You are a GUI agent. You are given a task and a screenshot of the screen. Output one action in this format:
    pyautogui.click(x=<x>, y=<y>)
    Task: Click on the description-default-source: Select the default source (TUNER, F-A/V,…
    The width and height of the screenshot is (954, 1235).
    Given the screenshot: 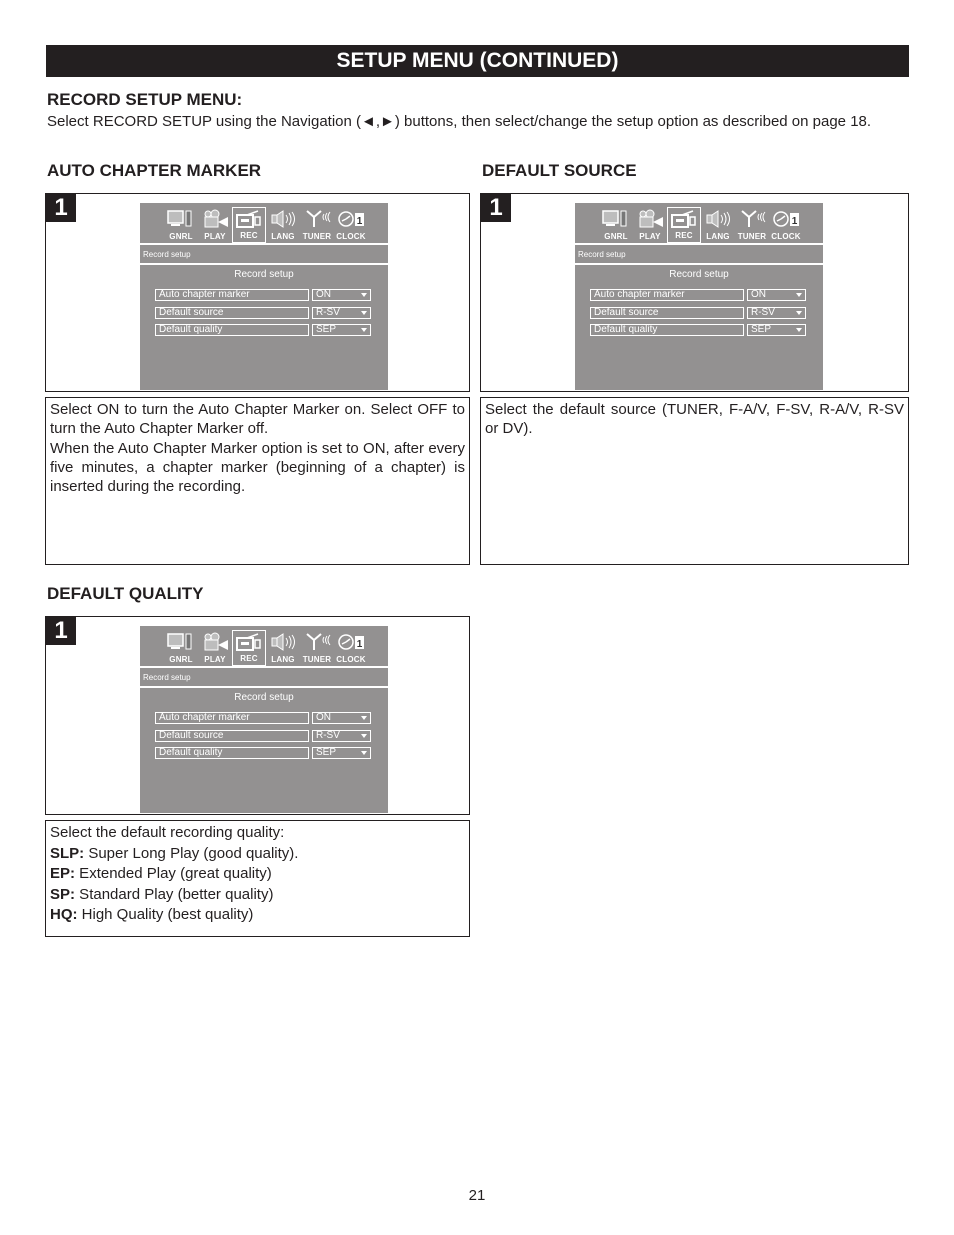 What is the action you would take?
    pyautogui.click(x=694, y=481)
    